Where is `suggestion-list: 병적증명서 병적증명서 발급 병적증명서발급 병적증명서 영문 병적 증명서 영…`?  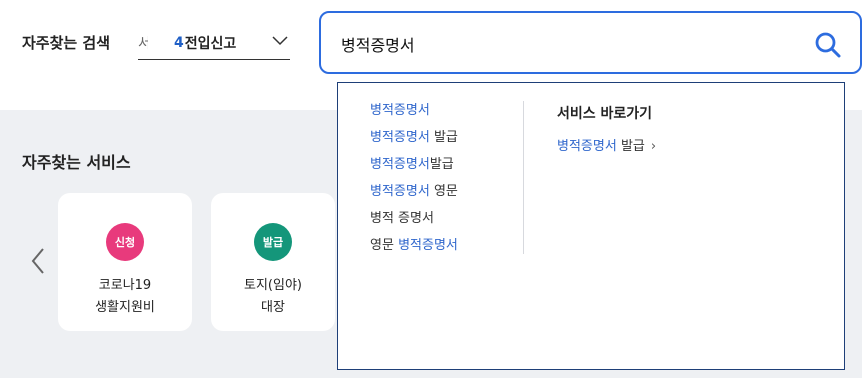 suggestion-list: 병적증명서 병적증명서 발급 병적증명서발급 병적증명서 영문 병적 증명서 영… is located at coordinates (414, 182).